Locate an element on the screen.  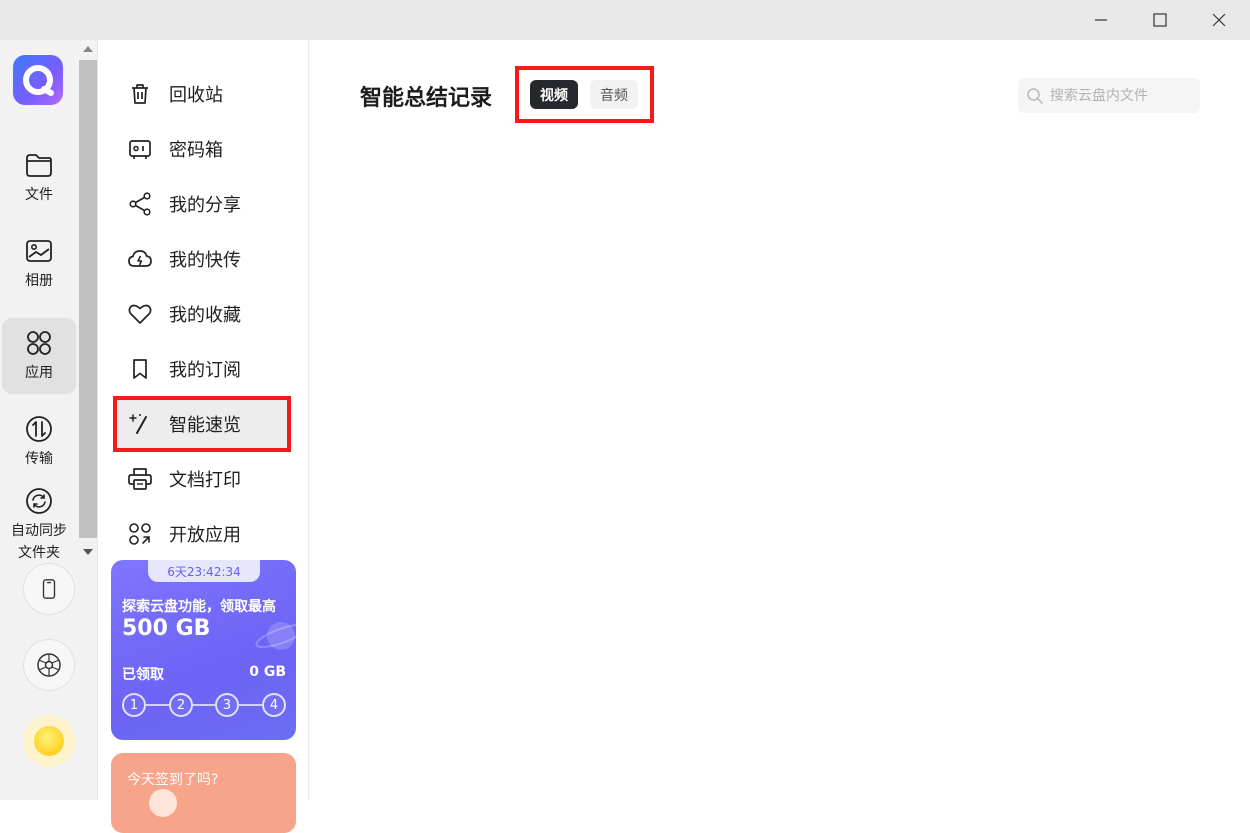
mobile-button is located at coordinates (49, 589).